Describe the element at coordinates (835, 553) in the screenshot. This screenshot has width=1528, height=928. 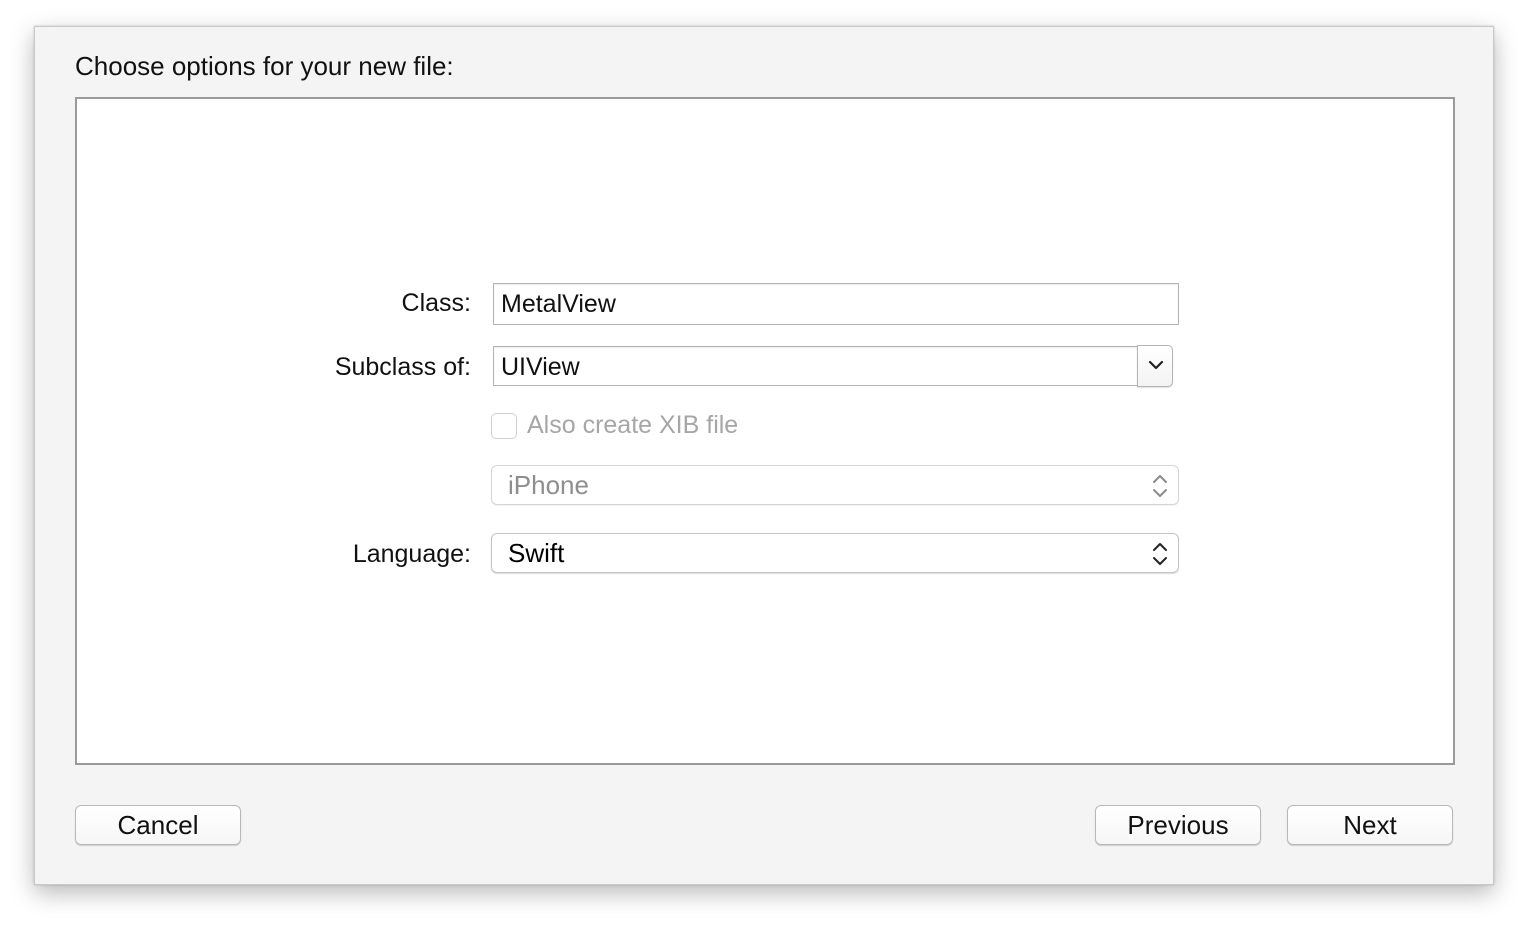
I see `language-popup: Swift` at that location.